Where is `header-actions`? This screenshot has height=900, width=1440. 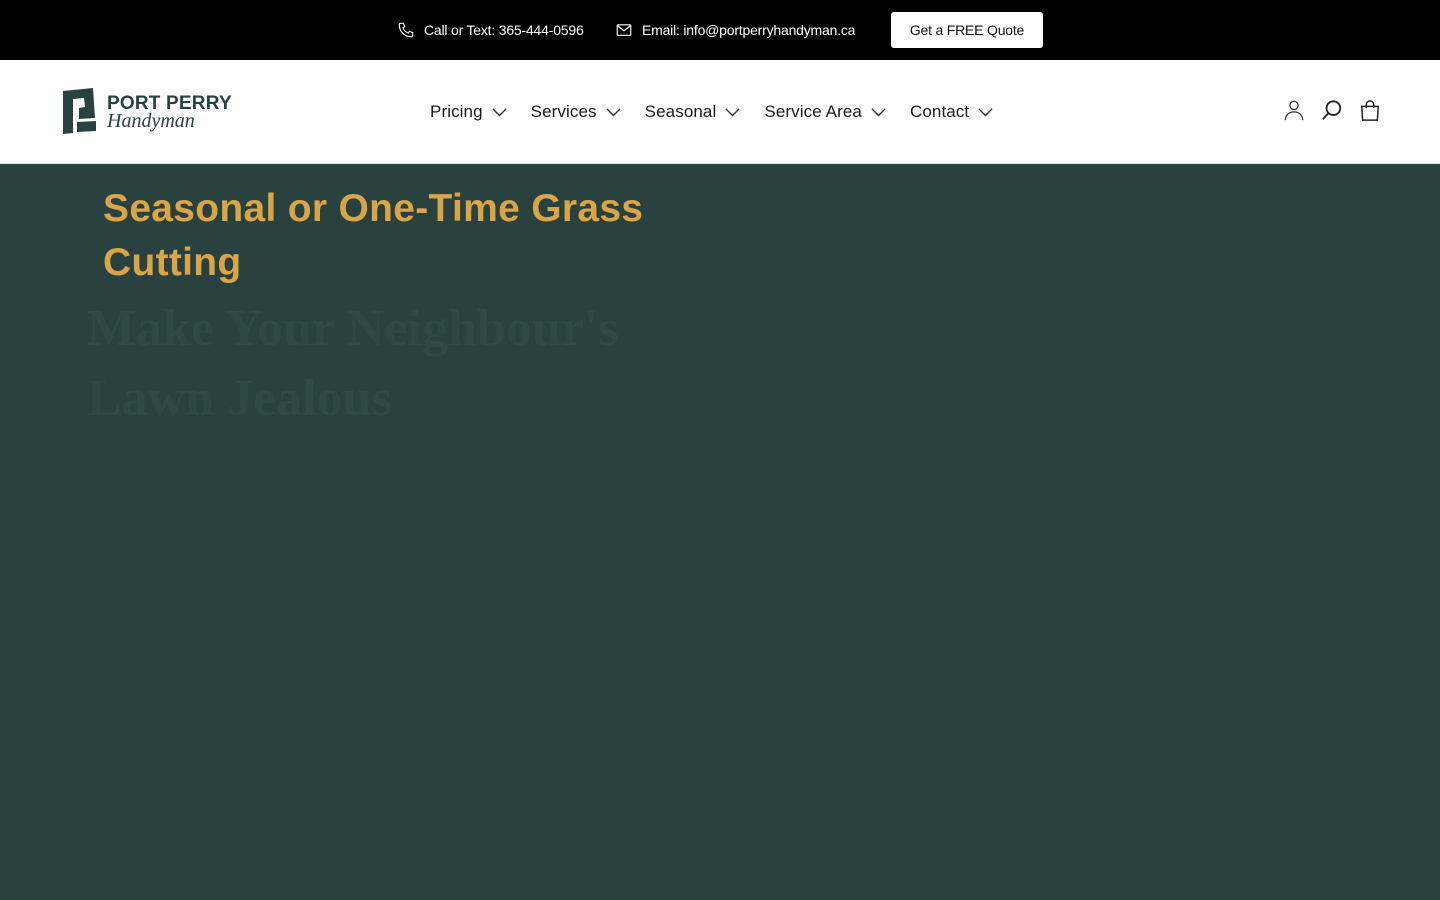 header-actions is located at coordinates (1332, 110).